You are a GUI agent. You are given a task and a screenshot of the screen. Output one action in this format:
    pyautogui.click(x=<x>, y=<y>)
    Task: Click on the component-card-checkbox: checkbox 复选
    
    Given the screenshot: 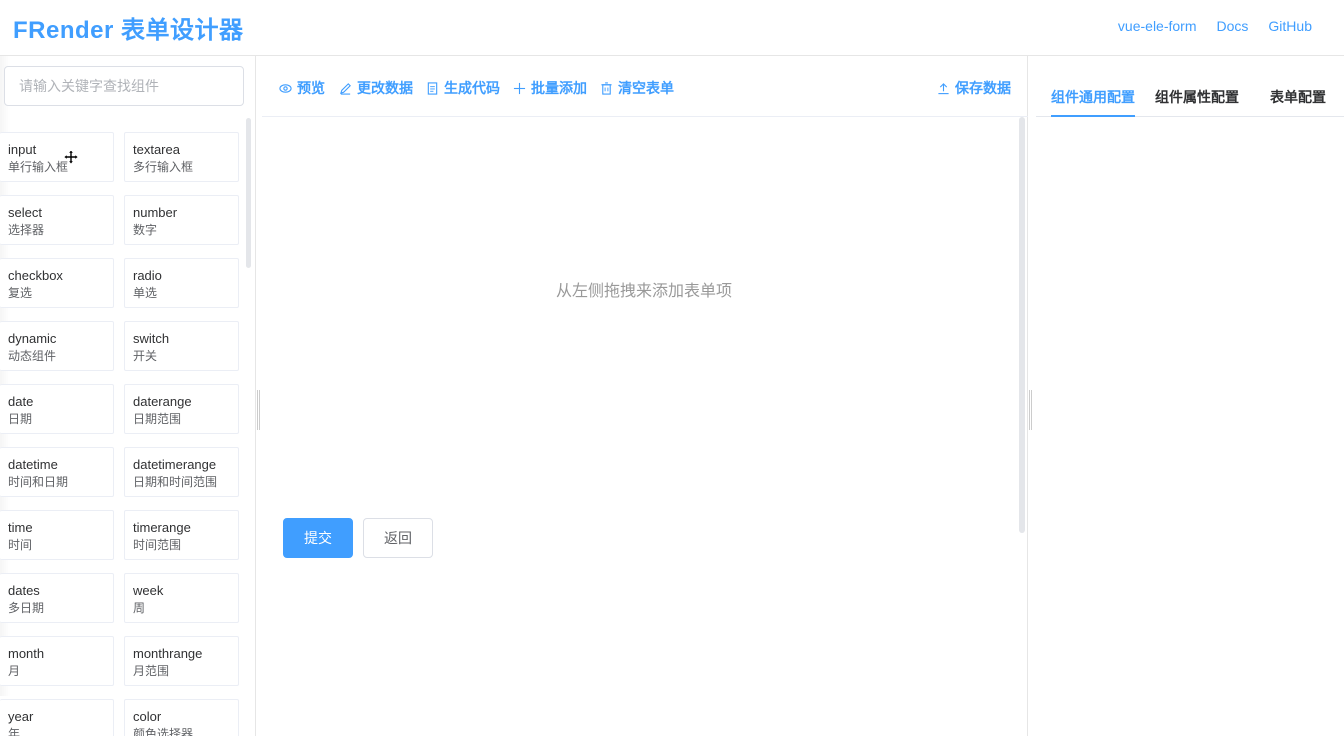 What is the action you would take?
    pyautogui.click(x=57, y=283)
    